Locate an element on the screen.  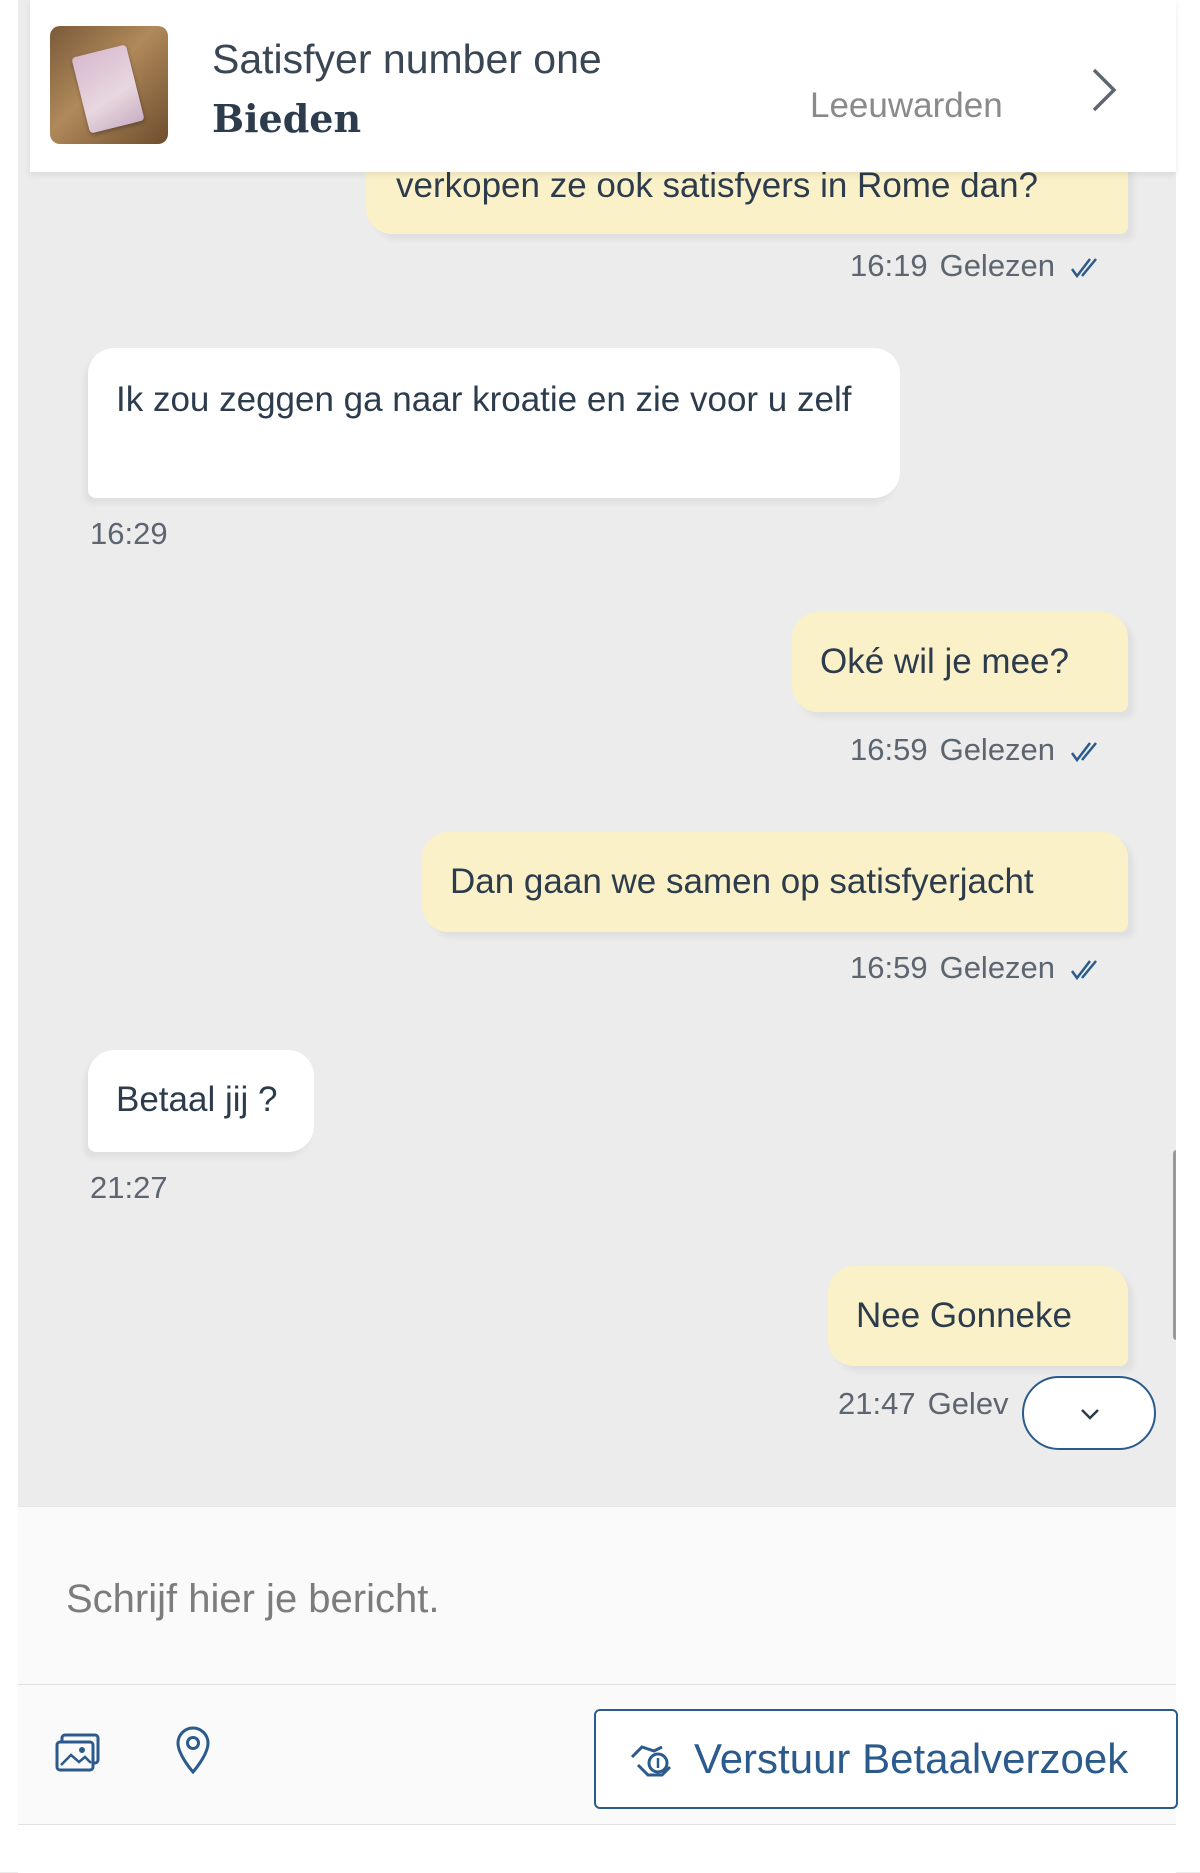
bottom-navigation-strip is located at coordinates (597, 1848).